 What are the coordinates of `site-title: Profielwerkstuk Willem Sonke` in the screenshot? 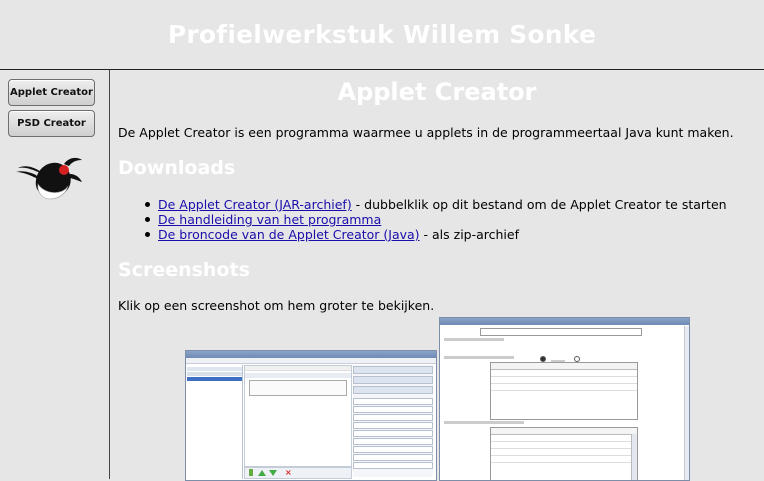 It's located at (382, 34).